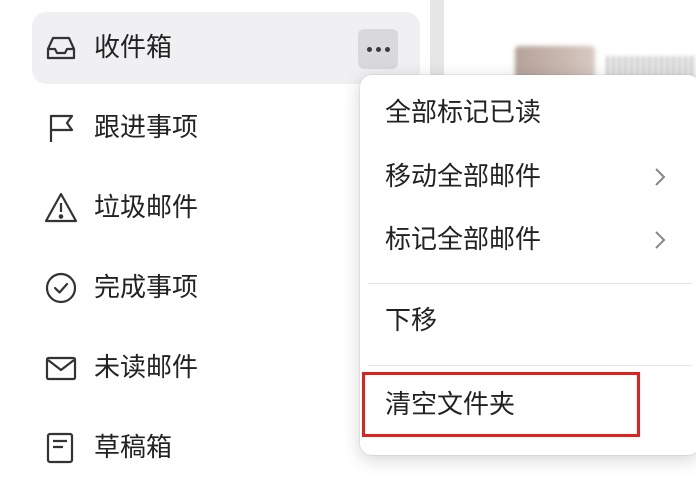 Image resolution: width=696 pixels, height=484 pixels. Describe the element at coordinates (146, 288) in the screenshot. I see `sidebar-item-label: 完成事项` at that location.